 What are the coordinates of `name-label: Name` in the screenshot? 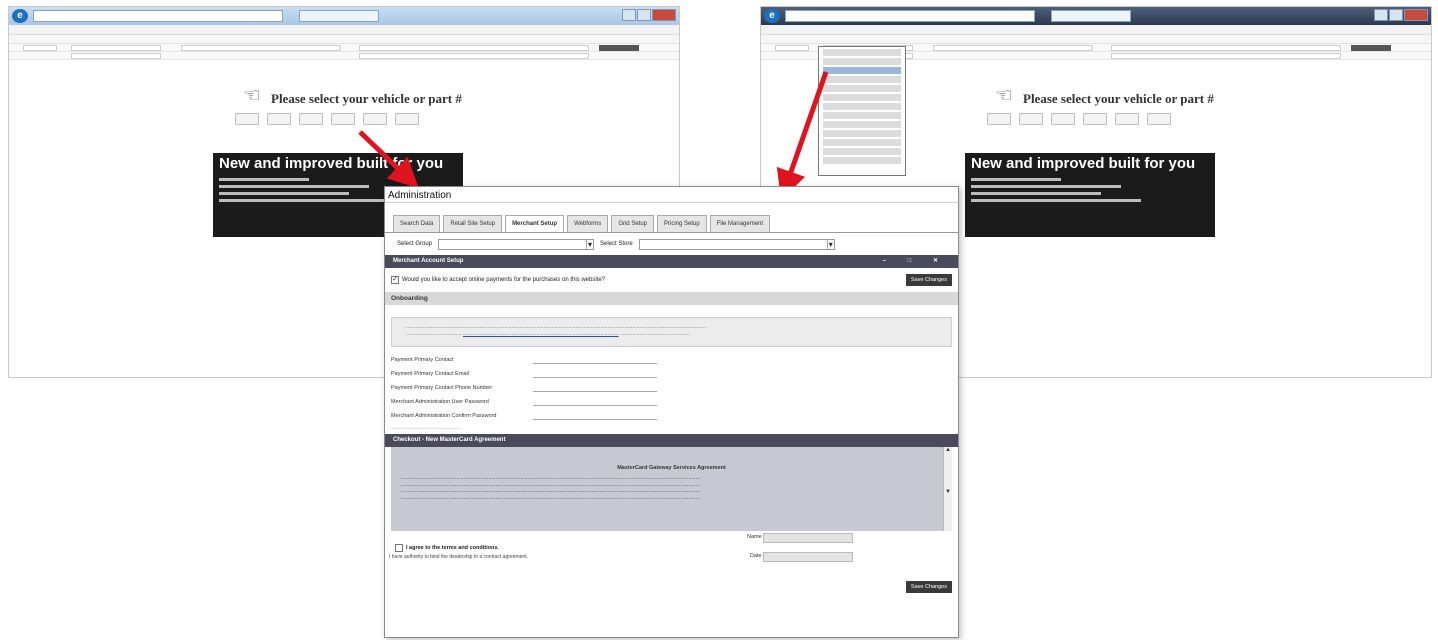 It's located at (754, 537).